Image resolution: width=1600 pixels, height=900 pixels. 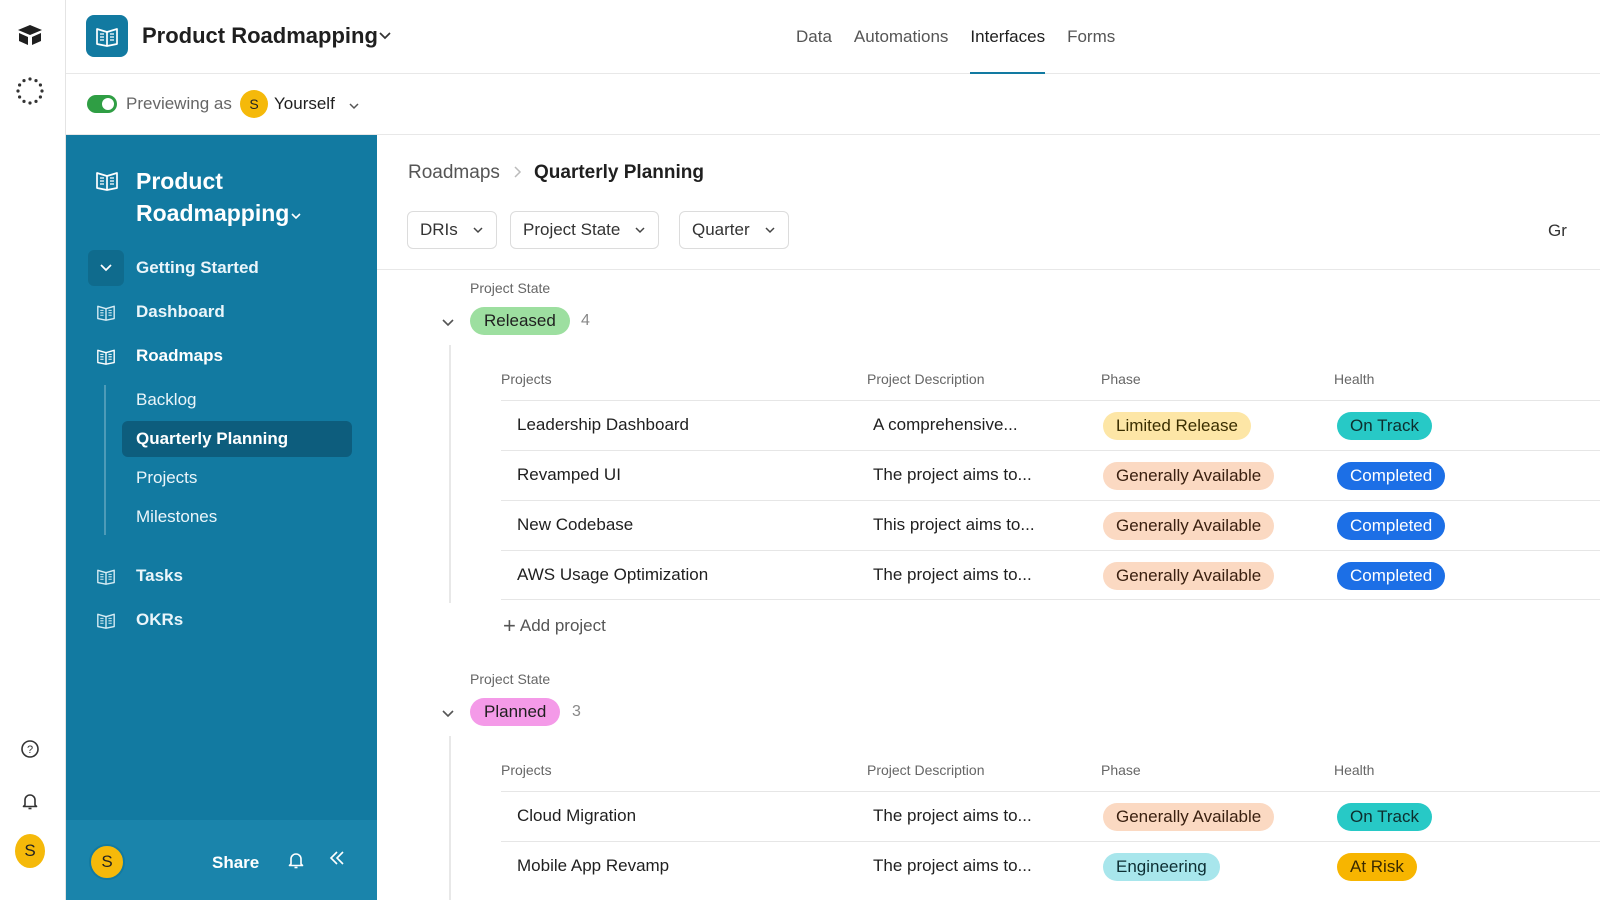 I want to click on spinner-icon, so click(x=30, y=91).